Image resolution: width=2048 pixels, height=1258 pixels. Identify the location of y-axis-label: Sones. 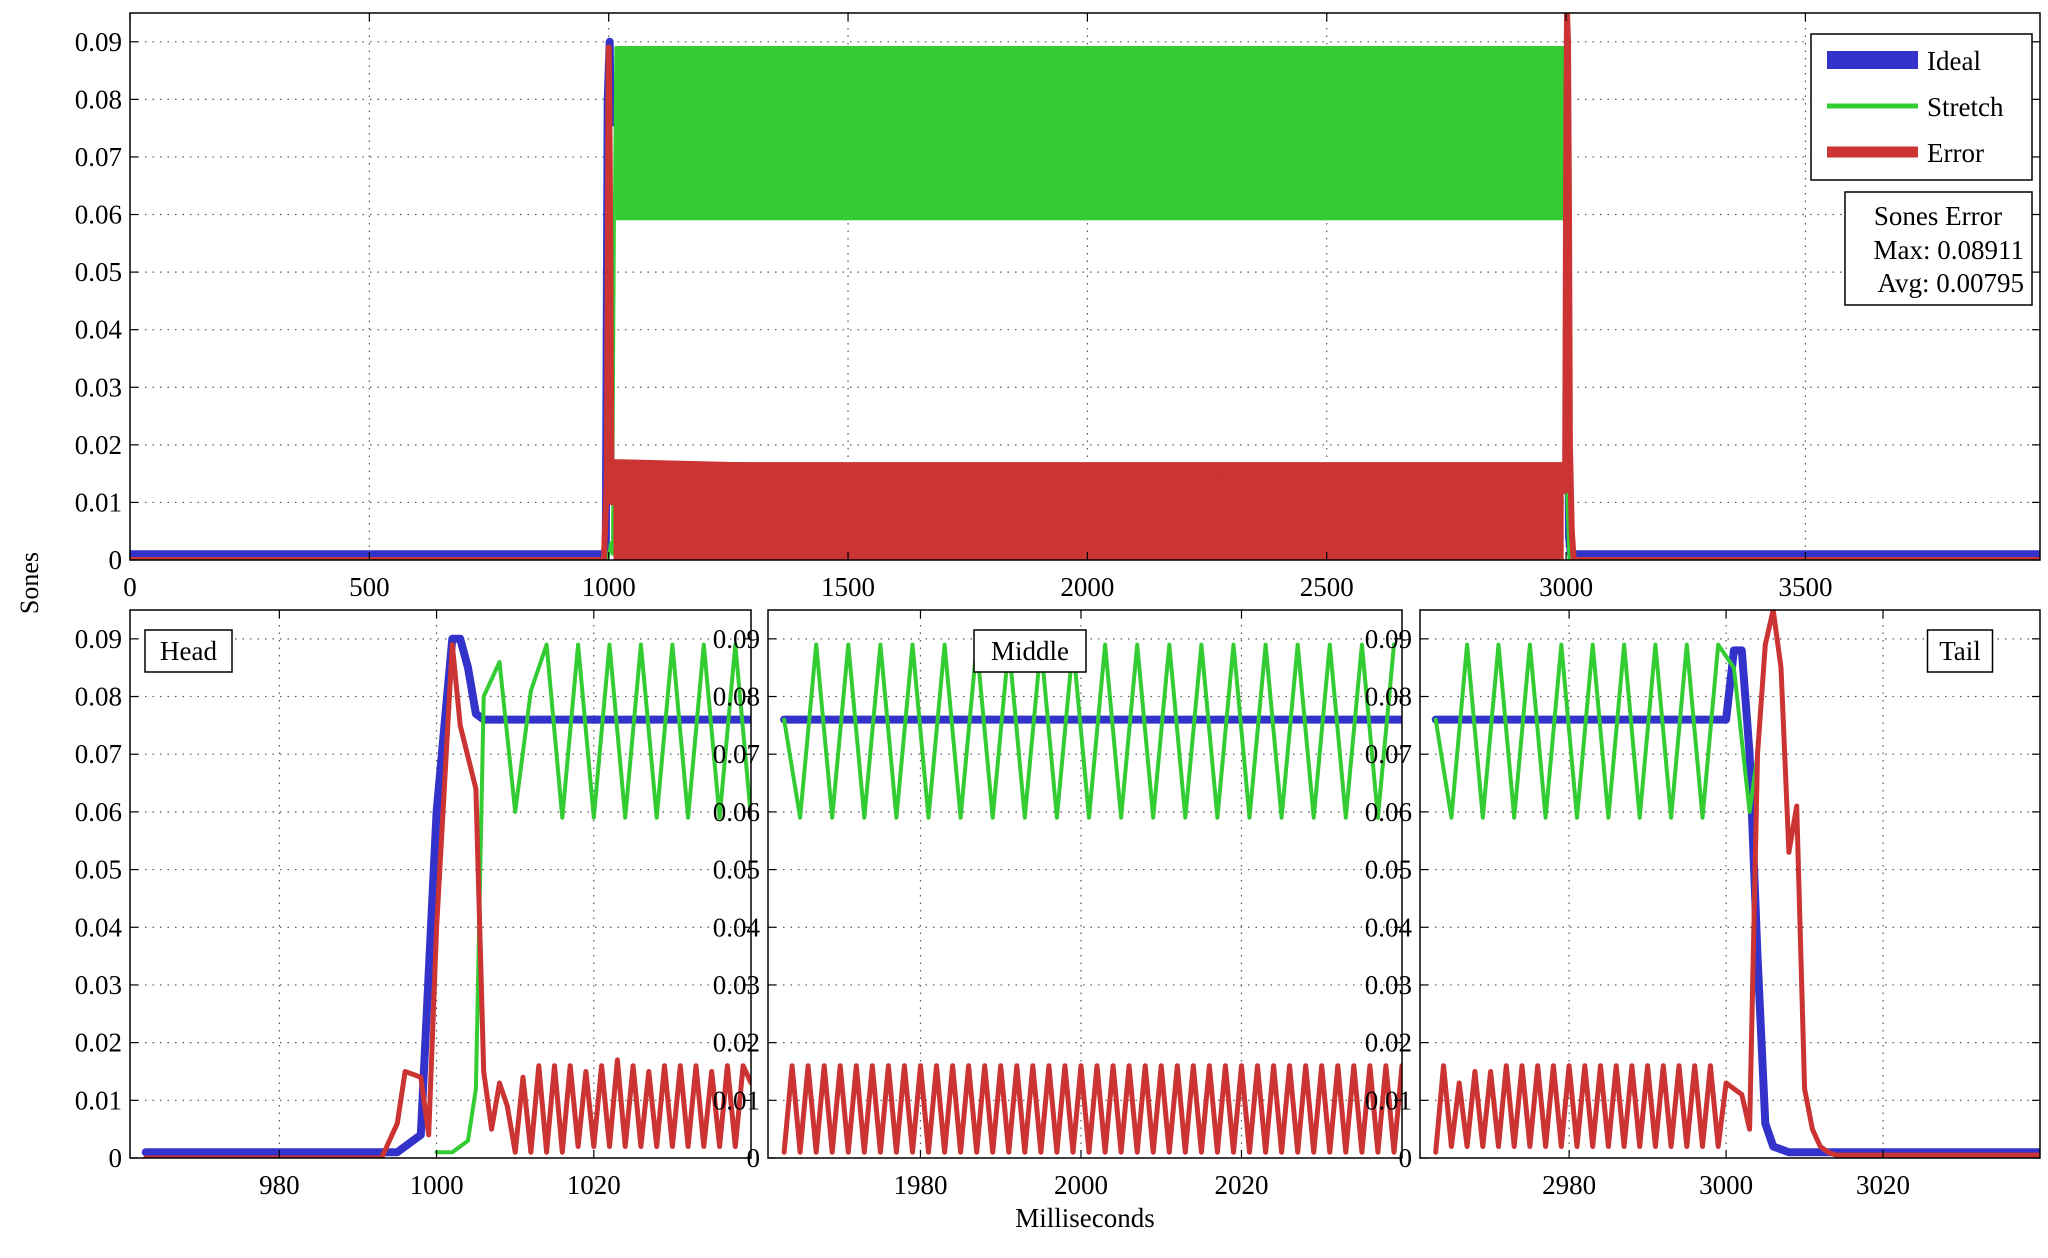
(29, 583).